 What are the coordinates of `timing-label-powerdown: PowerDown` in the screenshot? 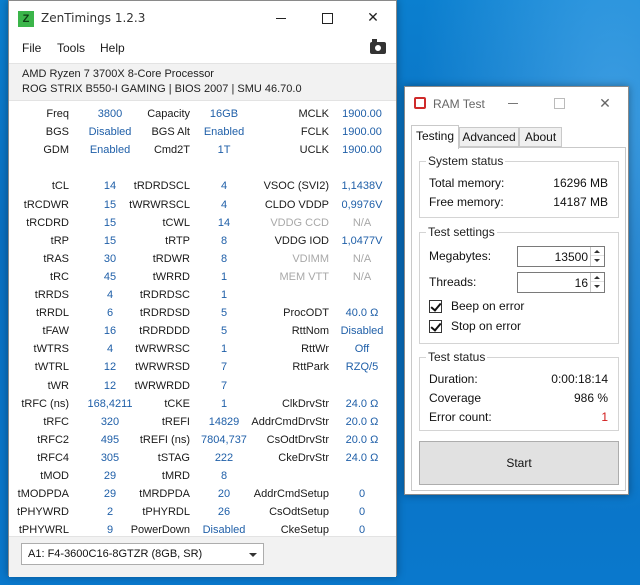 It's located at (160, 530).